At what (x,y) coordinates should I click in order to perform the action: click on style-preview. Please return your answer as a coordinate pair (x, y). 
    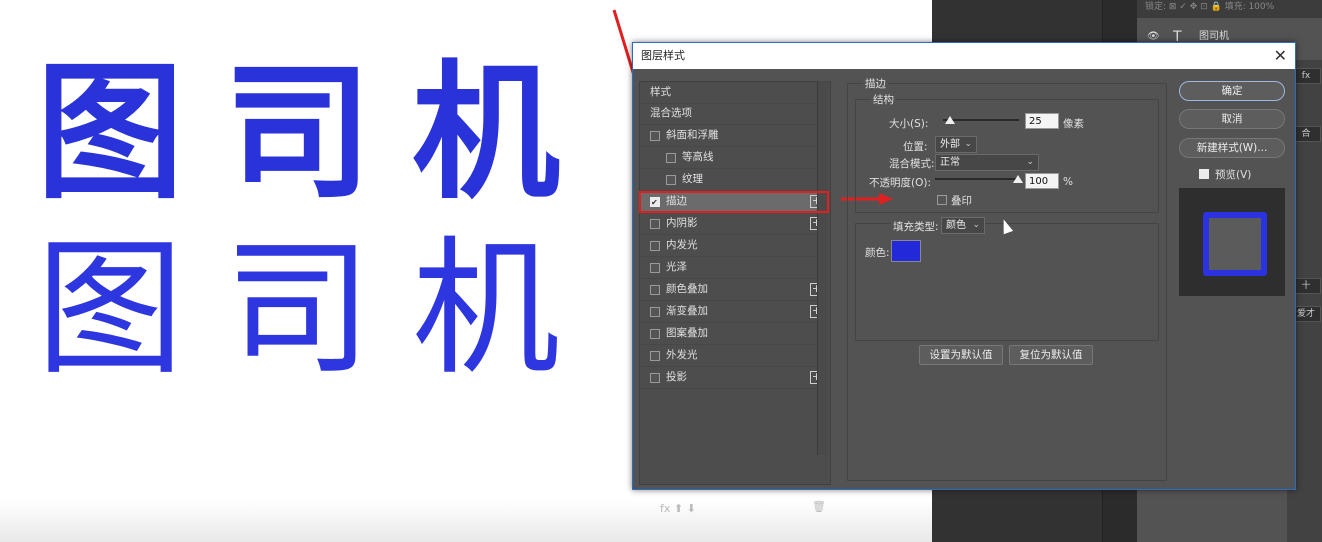
    Looking at the image, I should click on (1232, 242).